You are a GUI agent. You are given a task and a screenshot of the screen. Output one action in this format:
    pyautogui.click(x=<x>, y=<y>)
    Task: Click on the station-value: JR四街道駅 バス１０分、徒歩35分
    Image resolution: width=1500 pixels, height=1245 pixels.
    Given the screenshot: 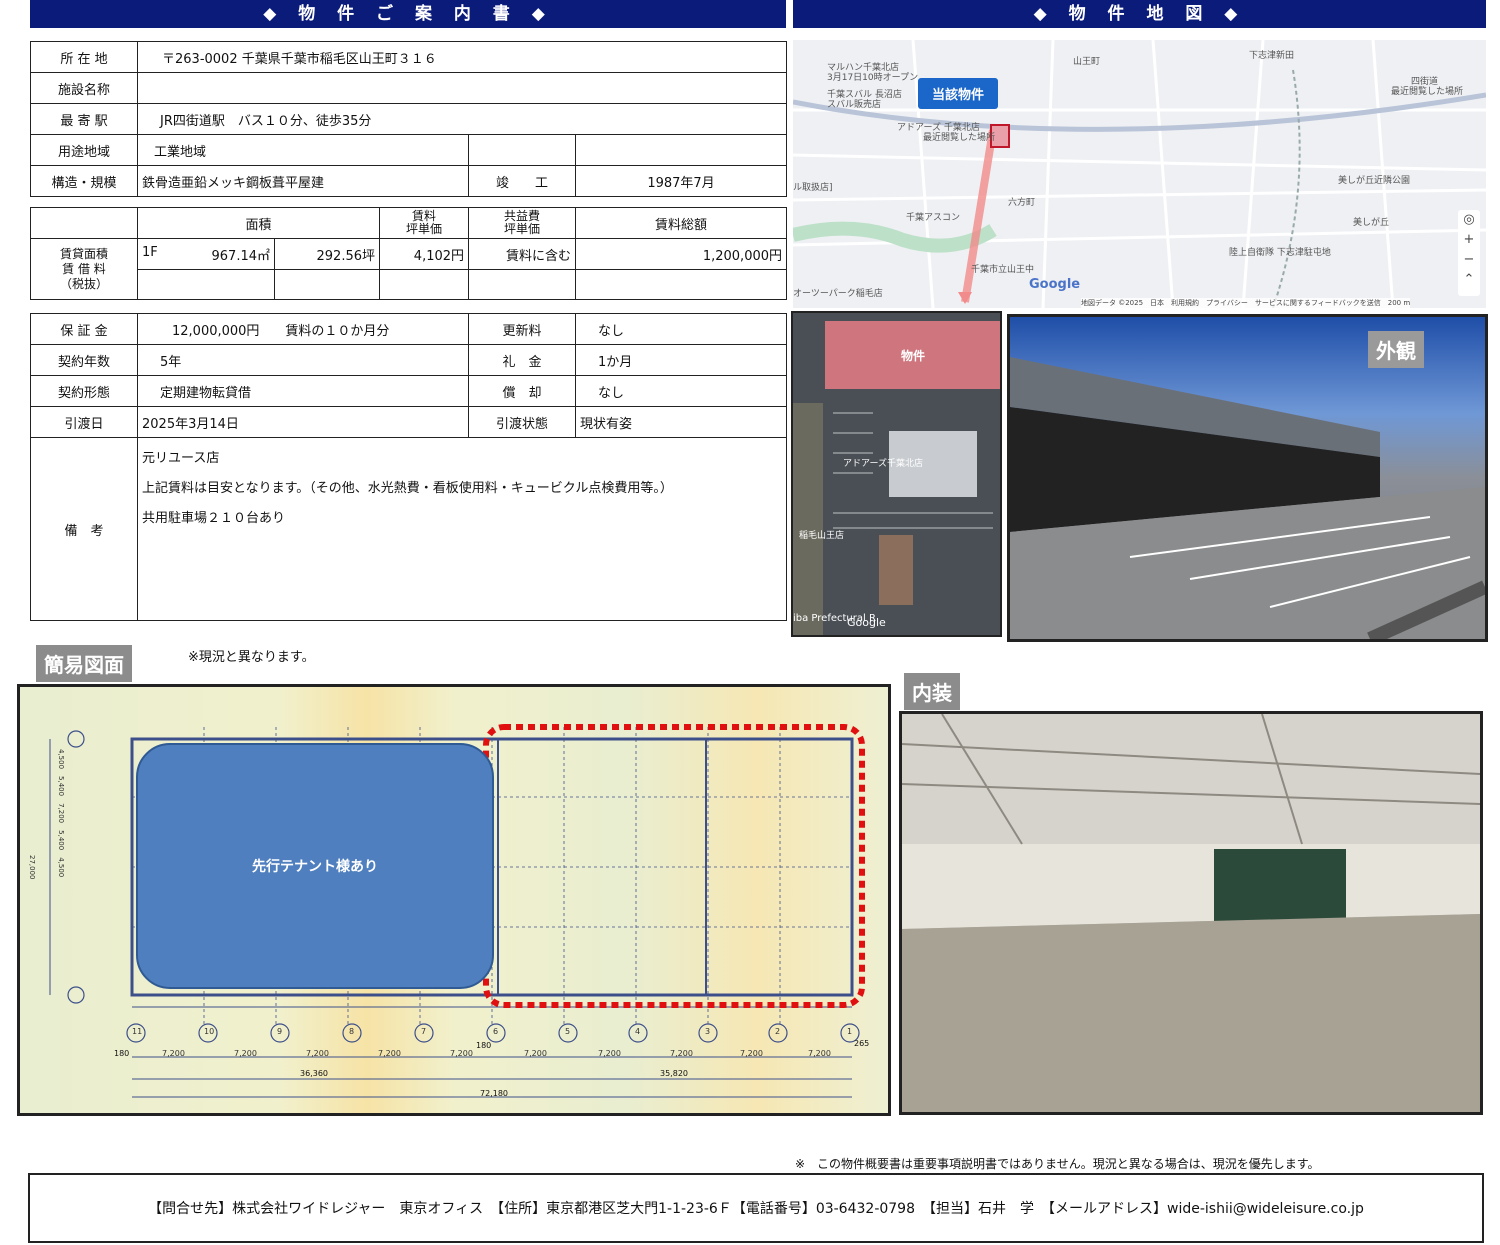 What is the action you would take?
    pyautogui.click(x=462, y=119)
    